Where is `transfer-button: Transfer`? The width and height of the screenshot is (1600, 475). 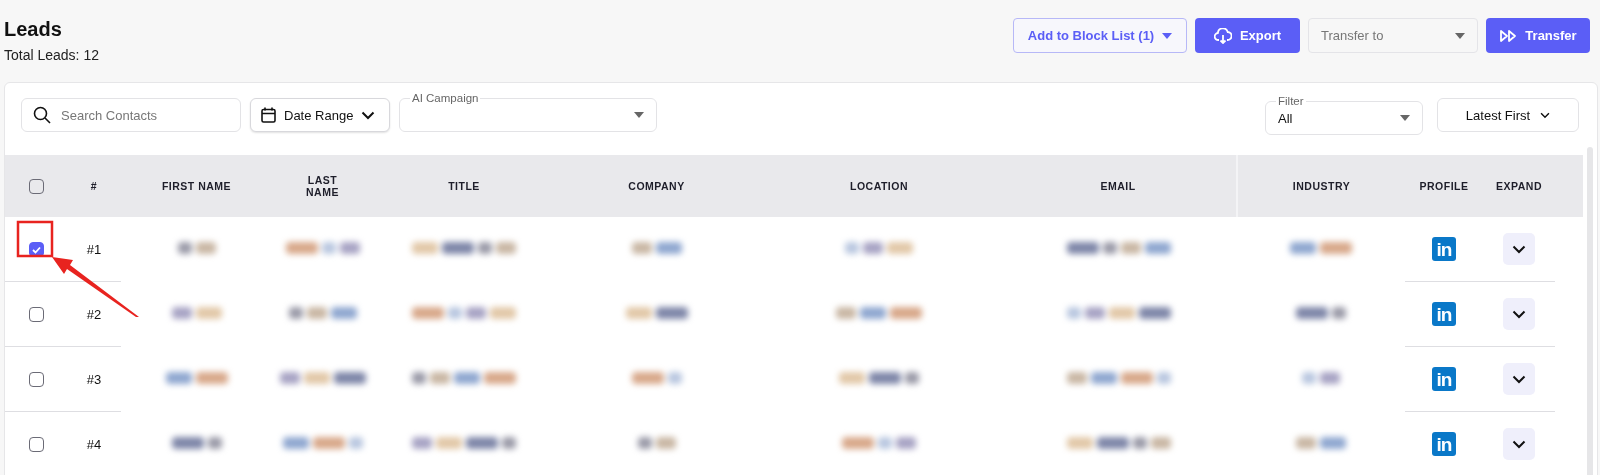
transfer-button: Transfer is located at coordinates (1538, 35).